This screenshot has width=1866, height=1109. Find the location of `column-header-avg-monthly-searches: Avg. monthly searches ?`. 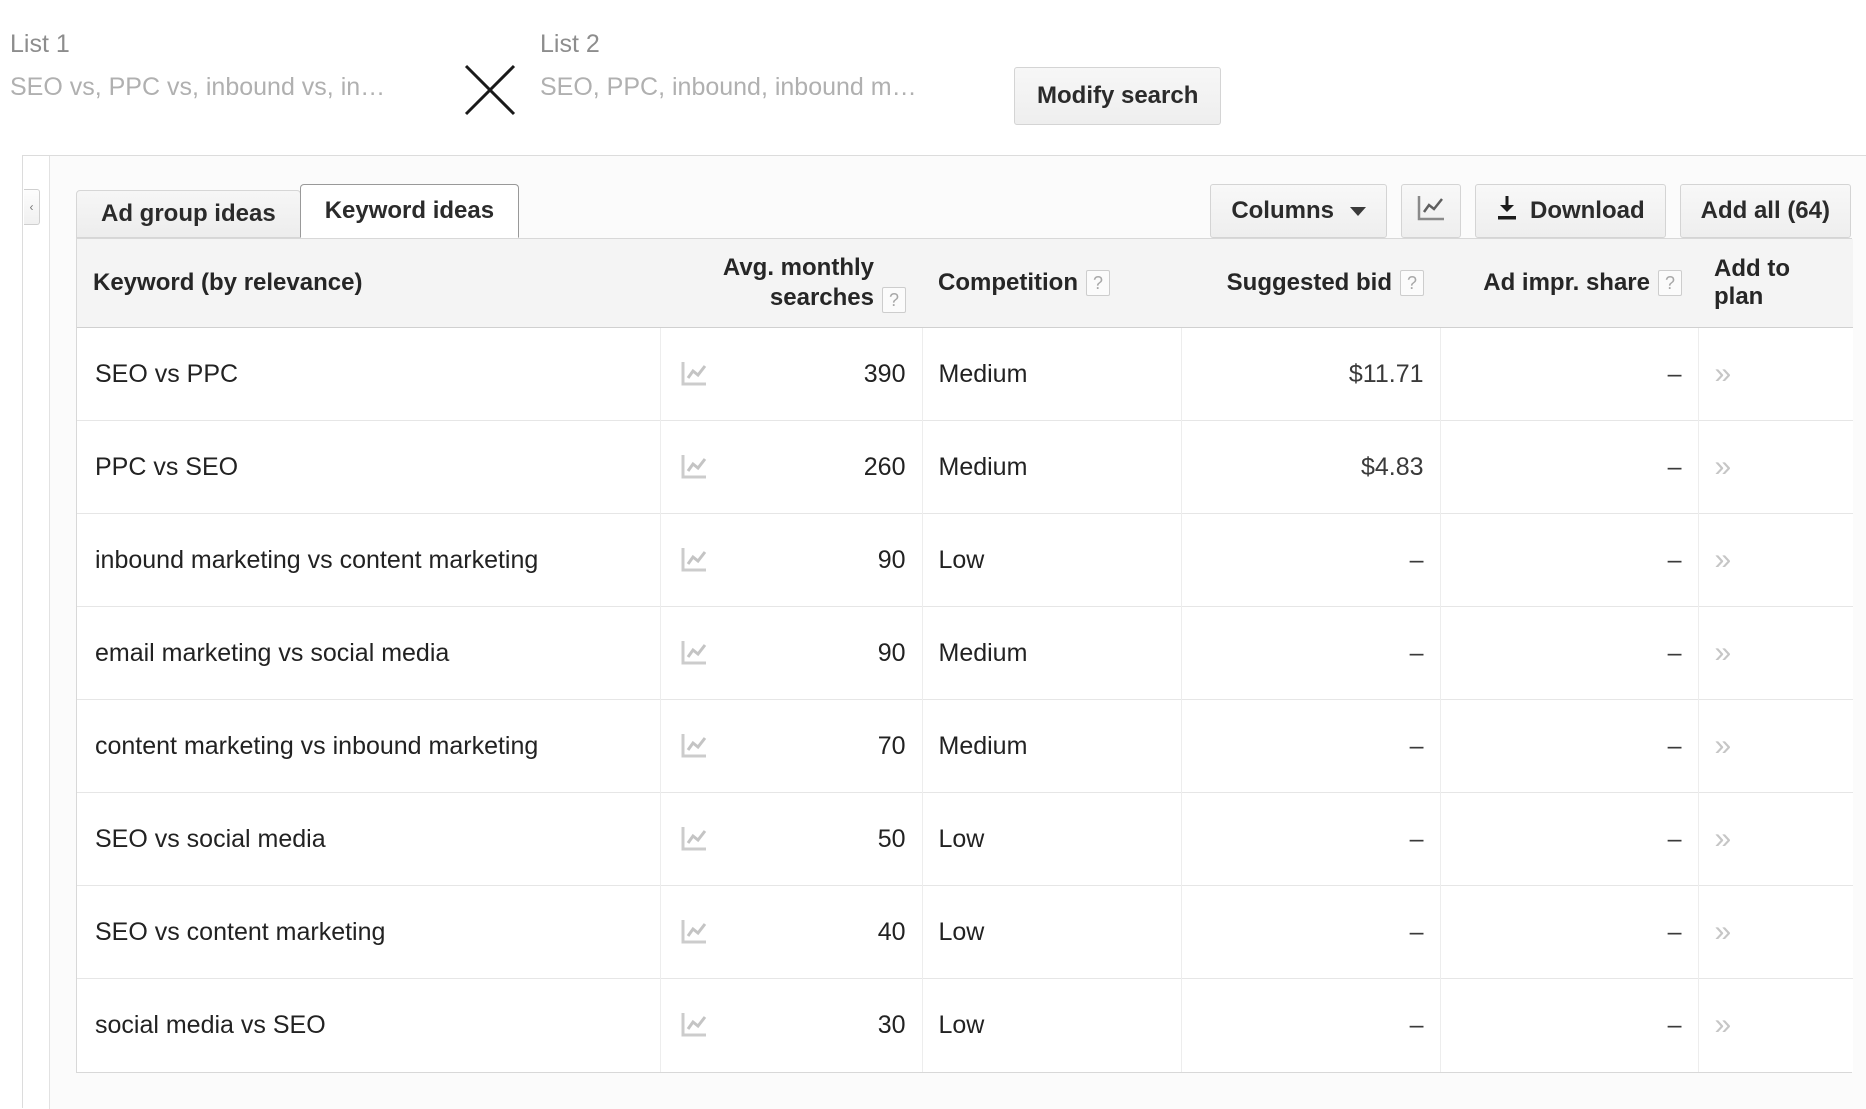

column-header-avg-monthly-searches: Avg. monthly searches ? is located at coordinates (791, 283).